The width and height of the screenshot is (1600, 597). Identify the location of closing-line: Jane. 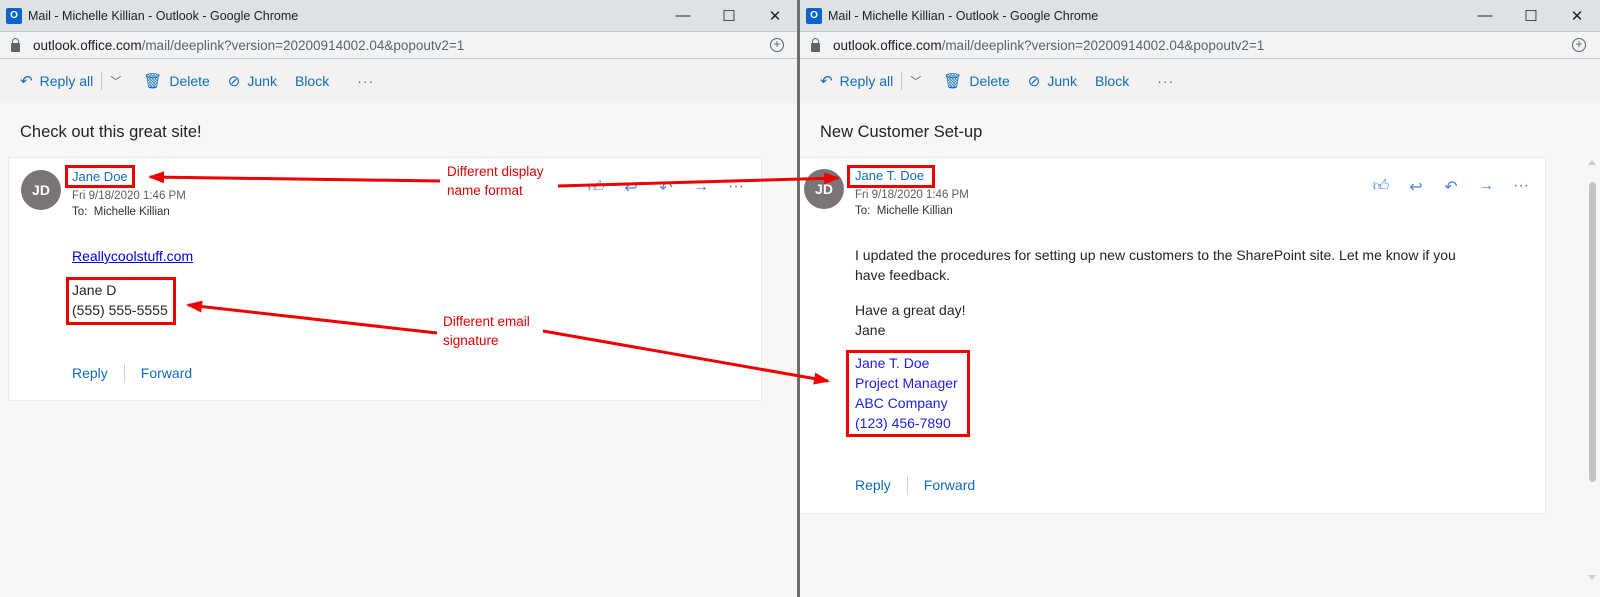
(870, 330).